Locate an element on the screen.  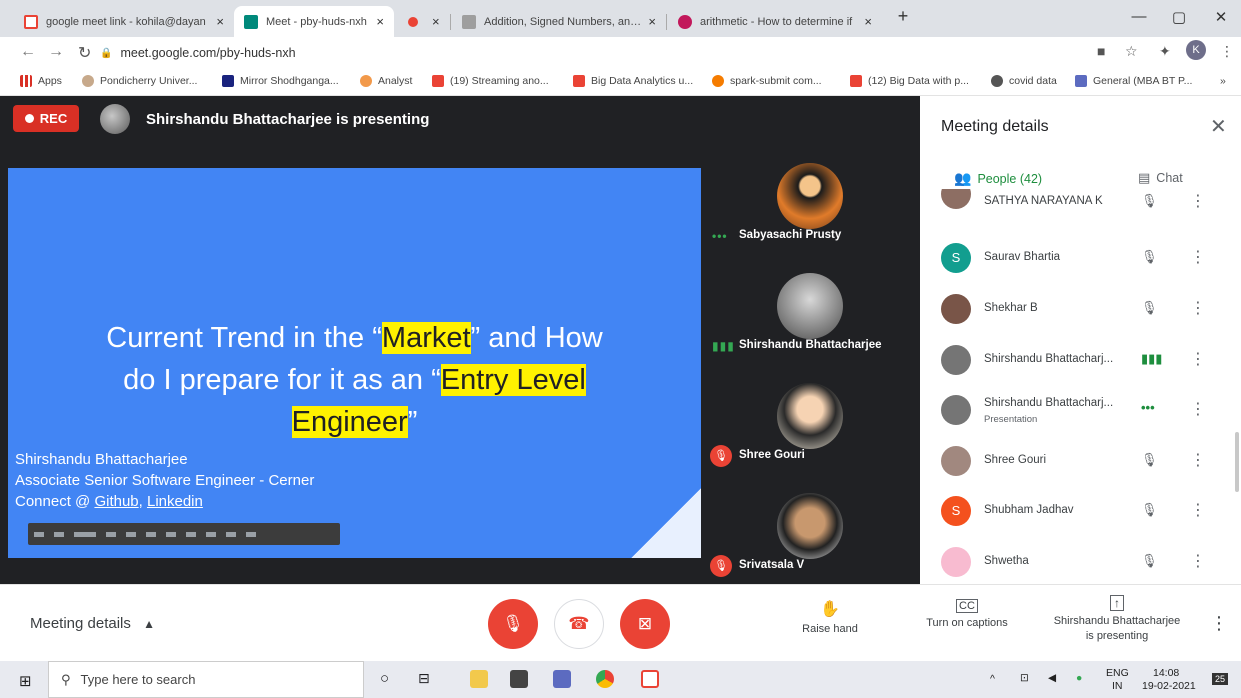
participant-name: Srivatsala V is located at coordinates (772, 565).